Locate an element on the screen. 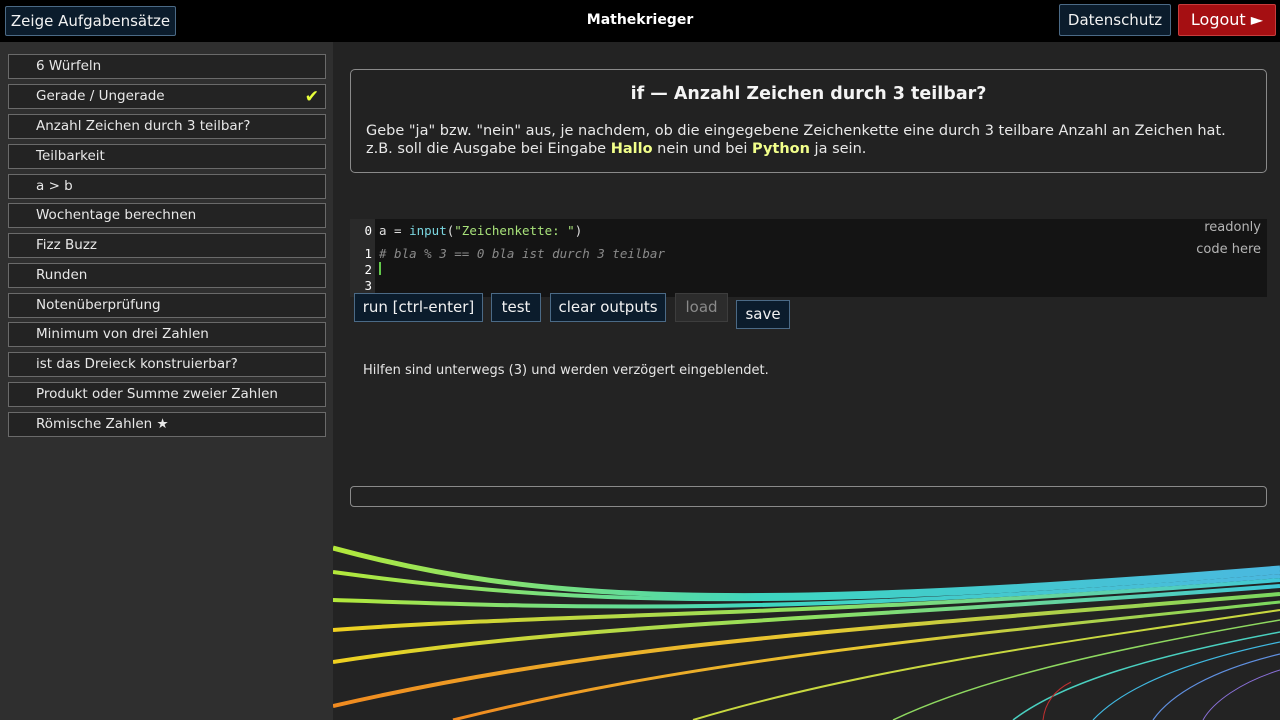  code-comment-line: # bla % 3 == 0 bla ist durch 3 teilbar is located at coordinates (522, 253).